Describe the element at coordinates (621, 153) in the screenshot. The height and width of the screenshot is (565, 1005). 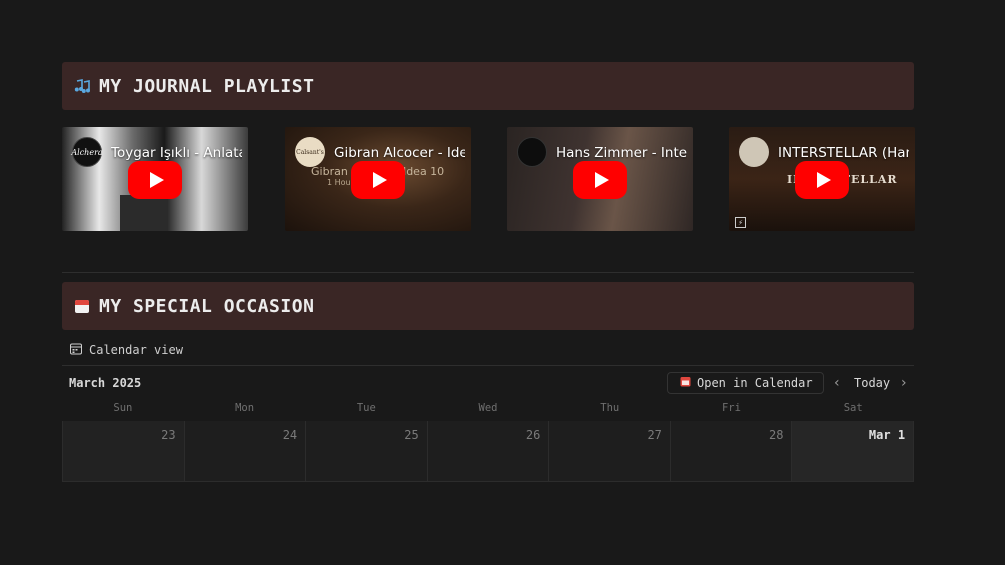
I see `video-title: Hans Zimmer - Interstellar` at that location.